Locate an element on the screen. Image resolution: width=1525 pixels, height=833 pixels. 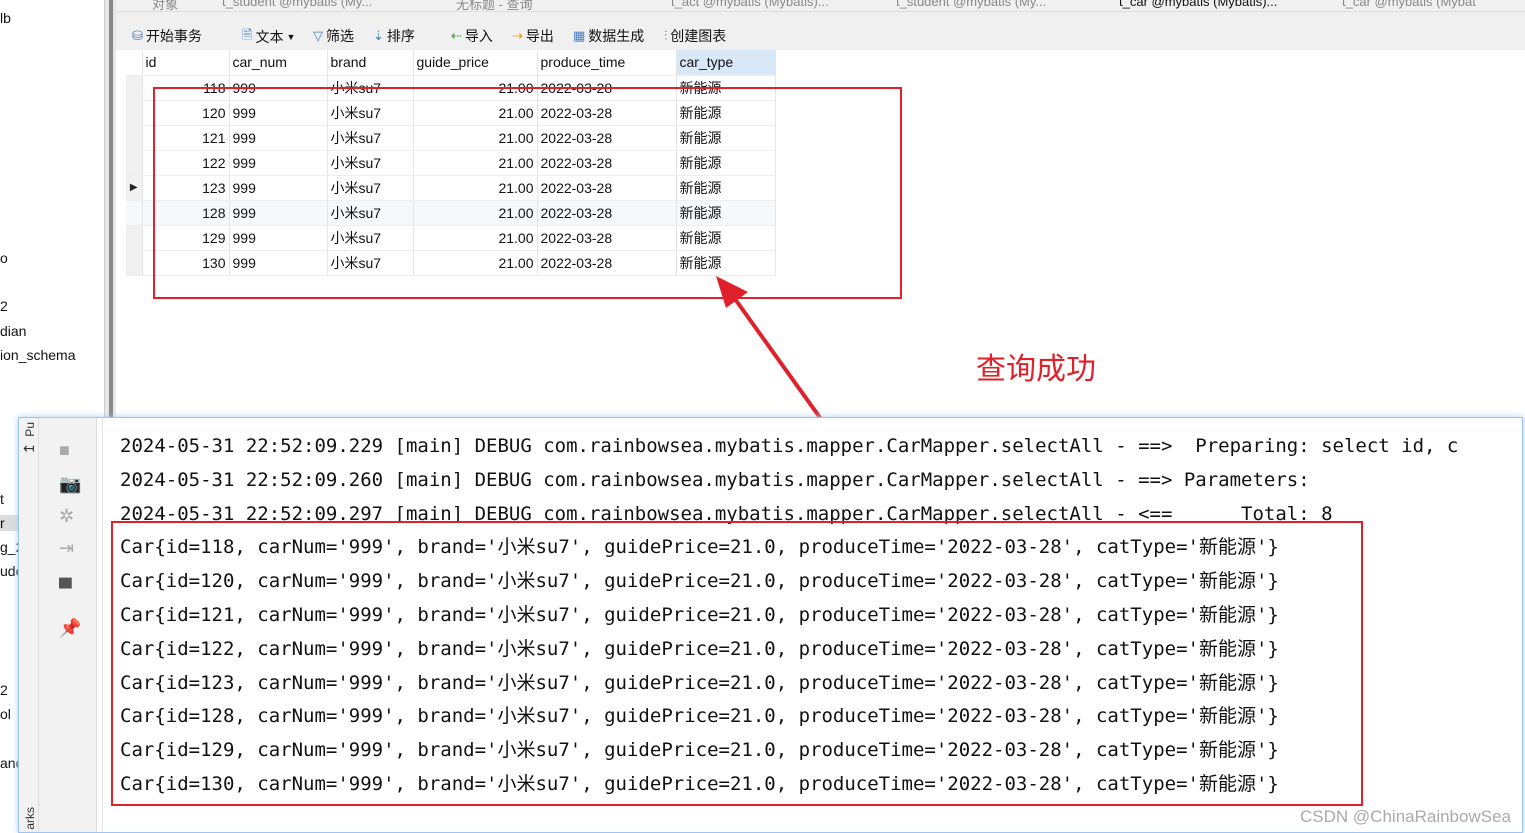
data-generation-button: ▦ 数据生成 is located at coordinates (608, 36).